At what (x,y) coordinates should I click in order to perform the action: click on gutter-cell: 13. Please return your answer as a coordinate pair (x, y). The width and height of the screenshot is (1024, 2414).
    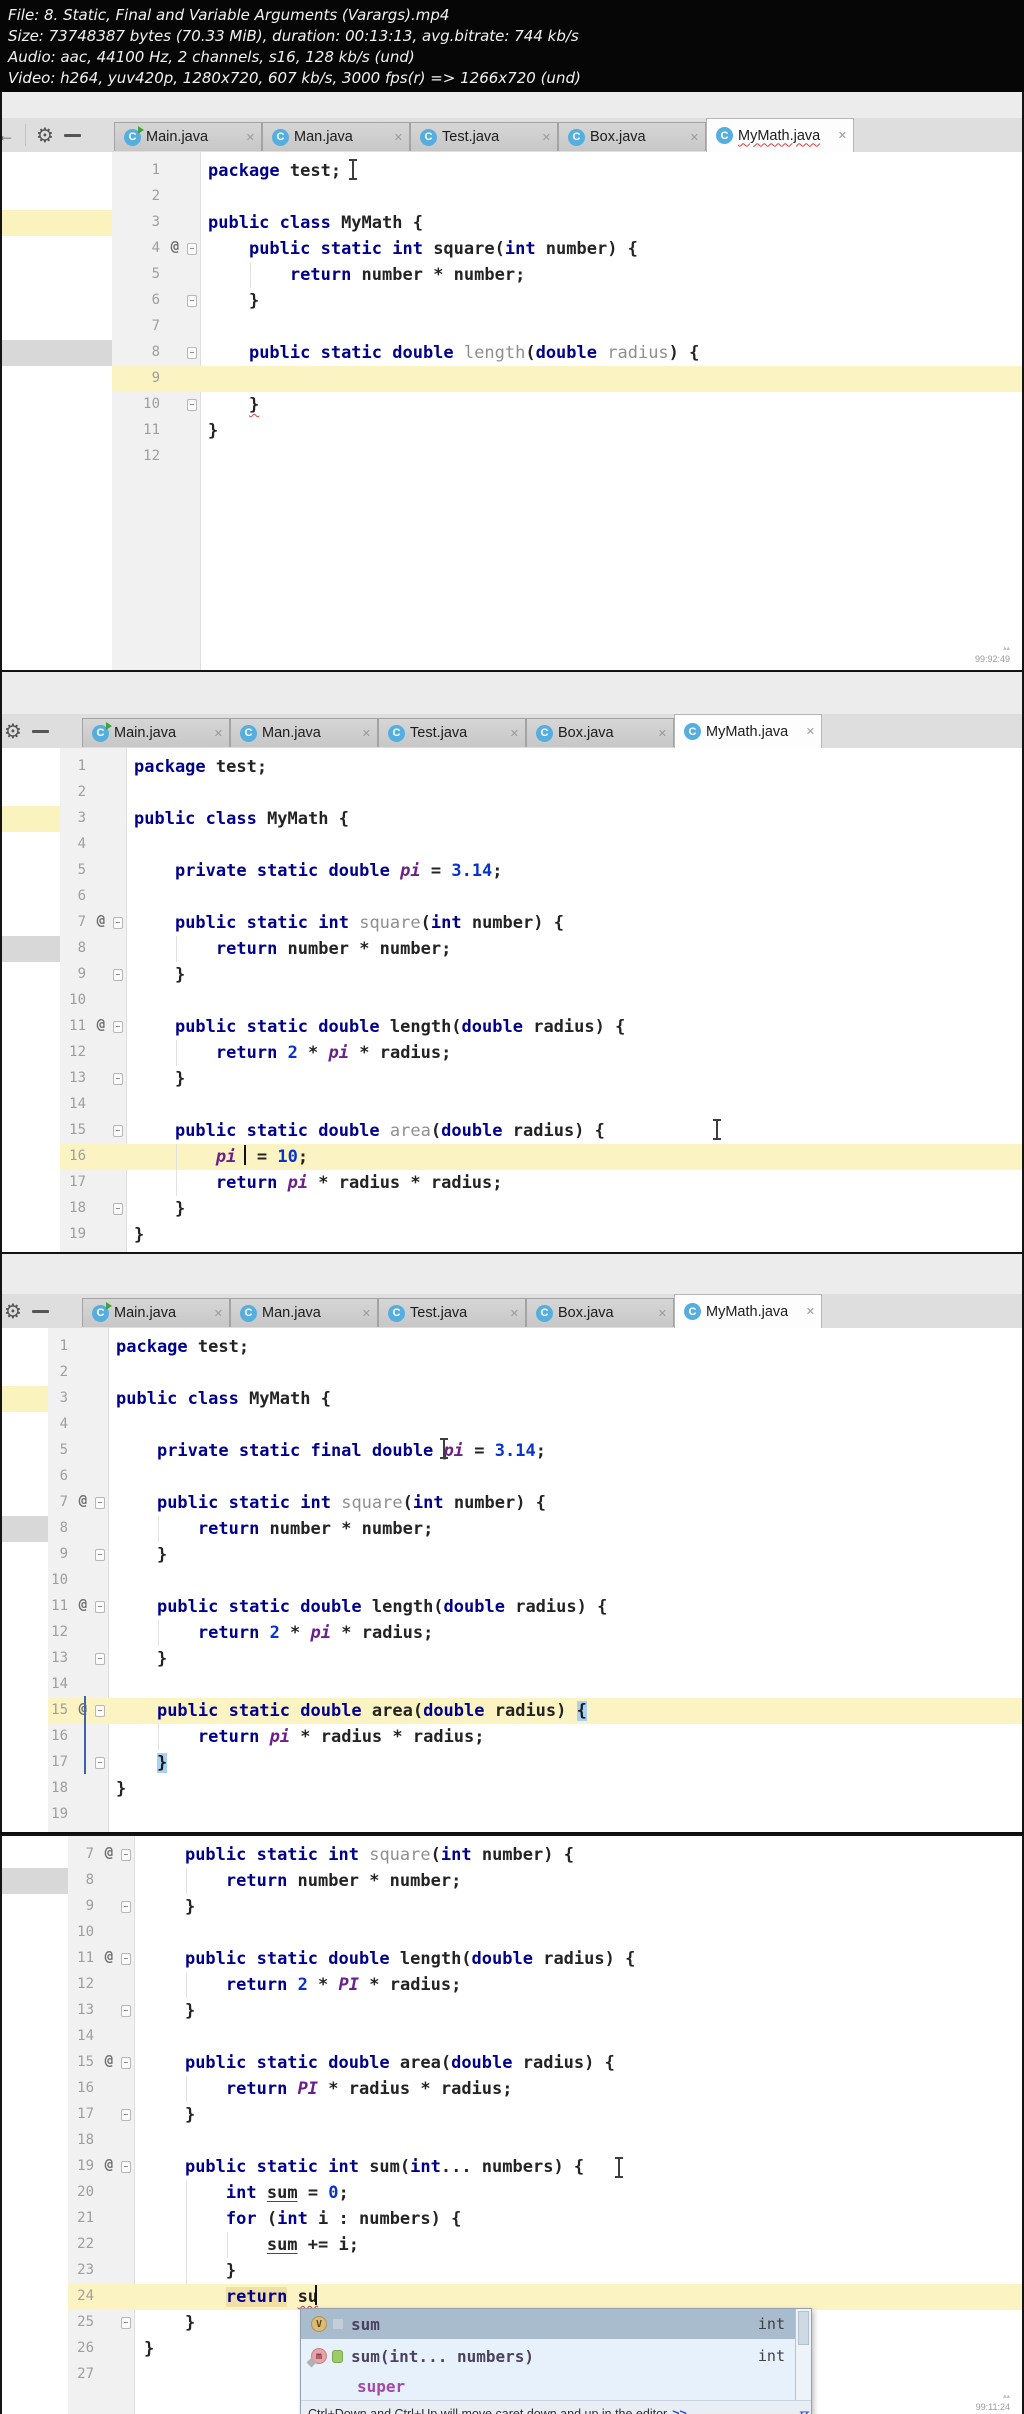
    Looking at the image, I should click on (93, 1079).